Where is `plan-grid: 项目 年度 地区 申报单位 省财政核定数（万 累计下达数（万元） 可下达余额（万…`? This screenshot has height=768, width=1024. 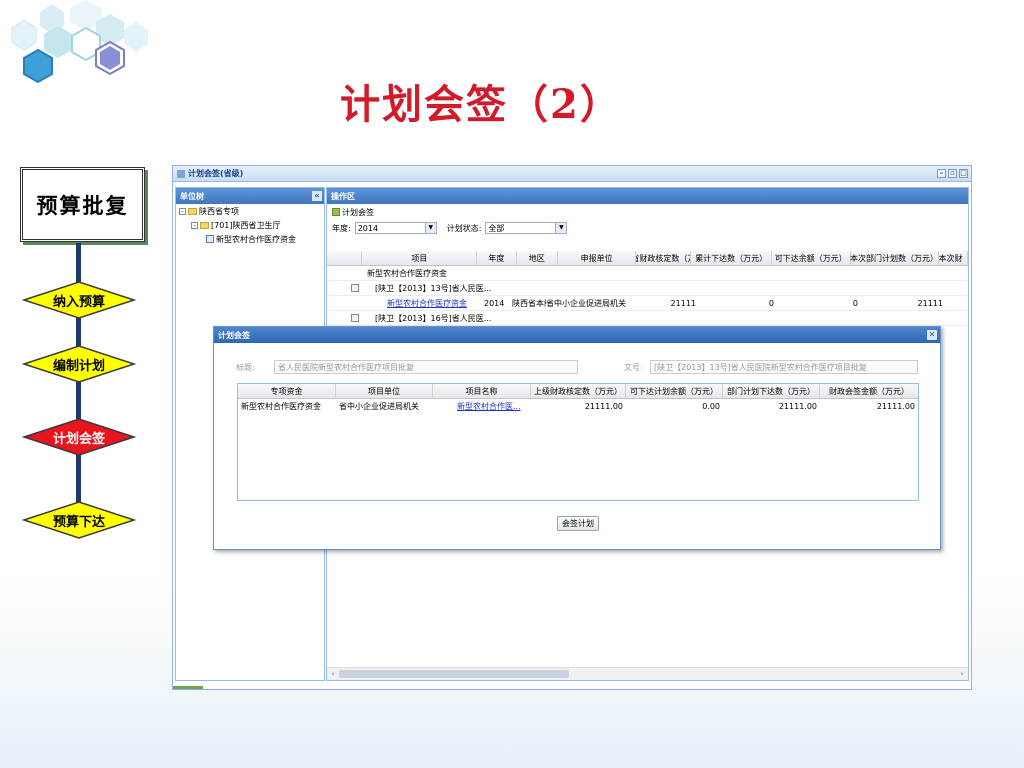 plan-grid: 项目 年度 地区 申报单位 省财政核定数（万 累计下达数（万元） 可下达余额（万… is located at coordinates (647, 288).